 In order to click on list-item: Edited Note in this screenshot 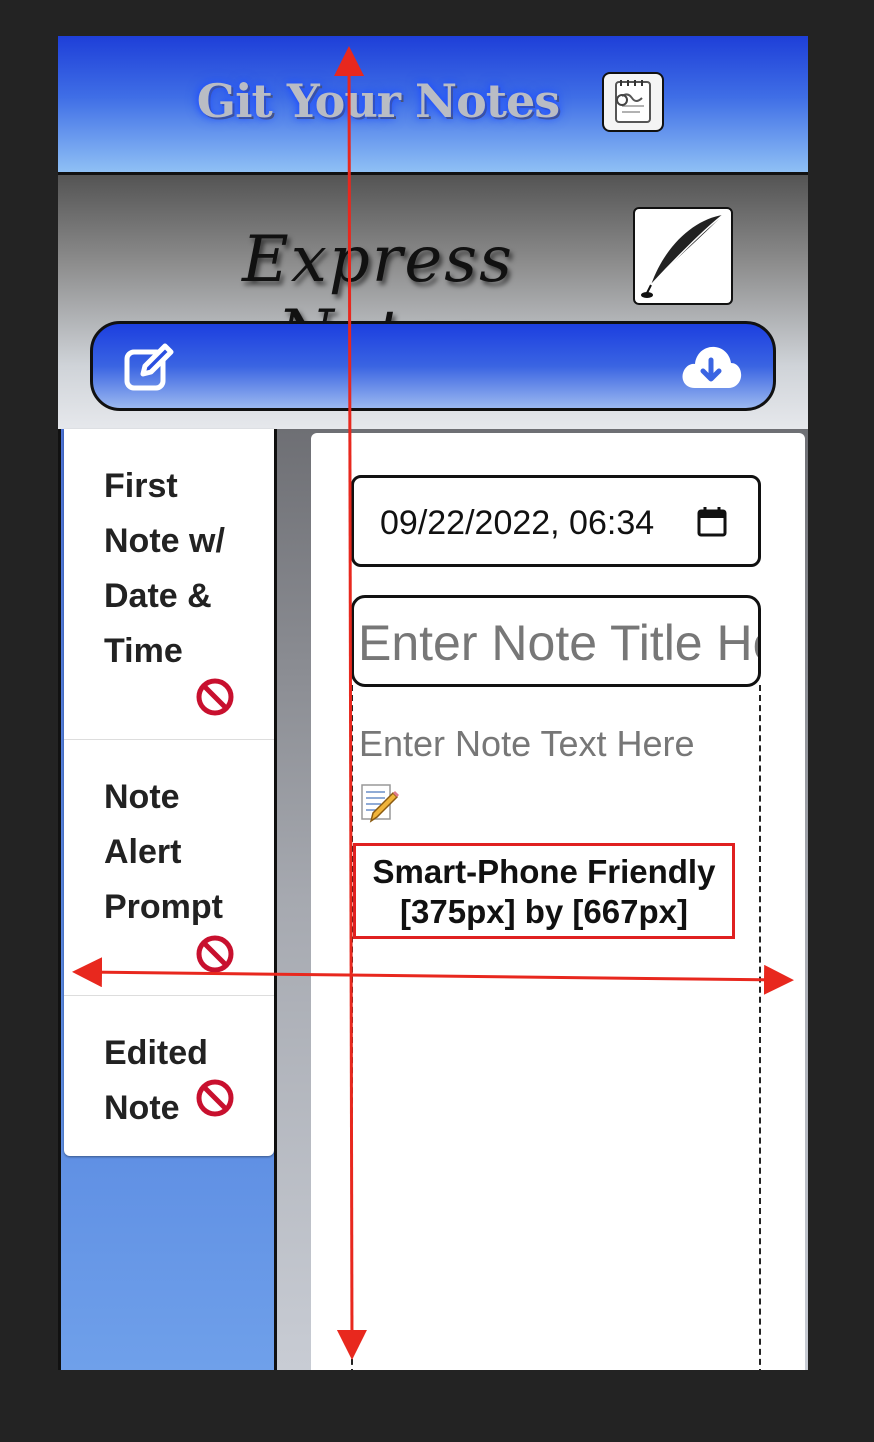, I will do `click(169, 1076)`.